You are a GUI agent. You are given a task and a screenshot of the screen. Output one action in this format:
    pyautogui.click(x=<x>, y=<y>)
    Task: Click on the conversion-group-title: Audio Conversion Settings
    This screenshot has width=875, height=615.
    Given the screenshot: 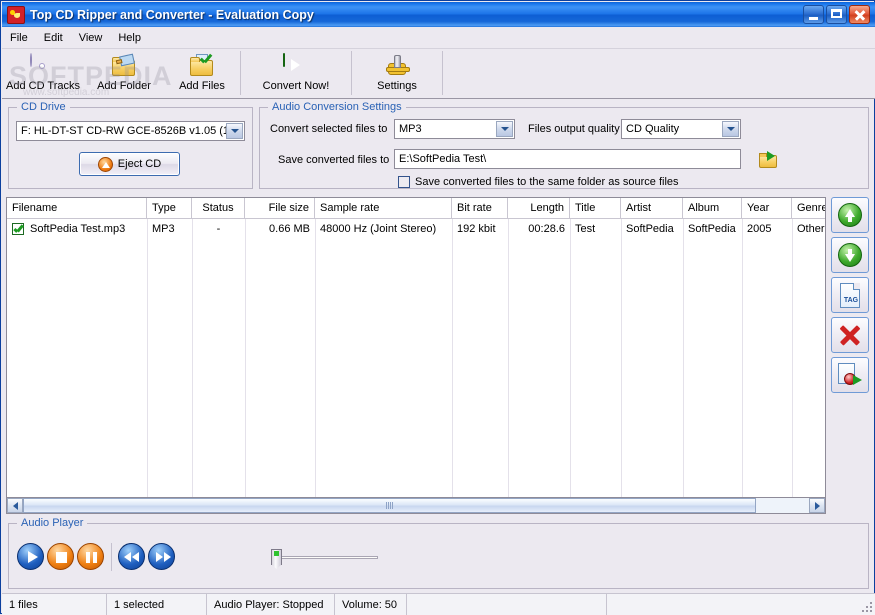 What is the action you would take?
    pyautogui.click(x=337, y=107)
    